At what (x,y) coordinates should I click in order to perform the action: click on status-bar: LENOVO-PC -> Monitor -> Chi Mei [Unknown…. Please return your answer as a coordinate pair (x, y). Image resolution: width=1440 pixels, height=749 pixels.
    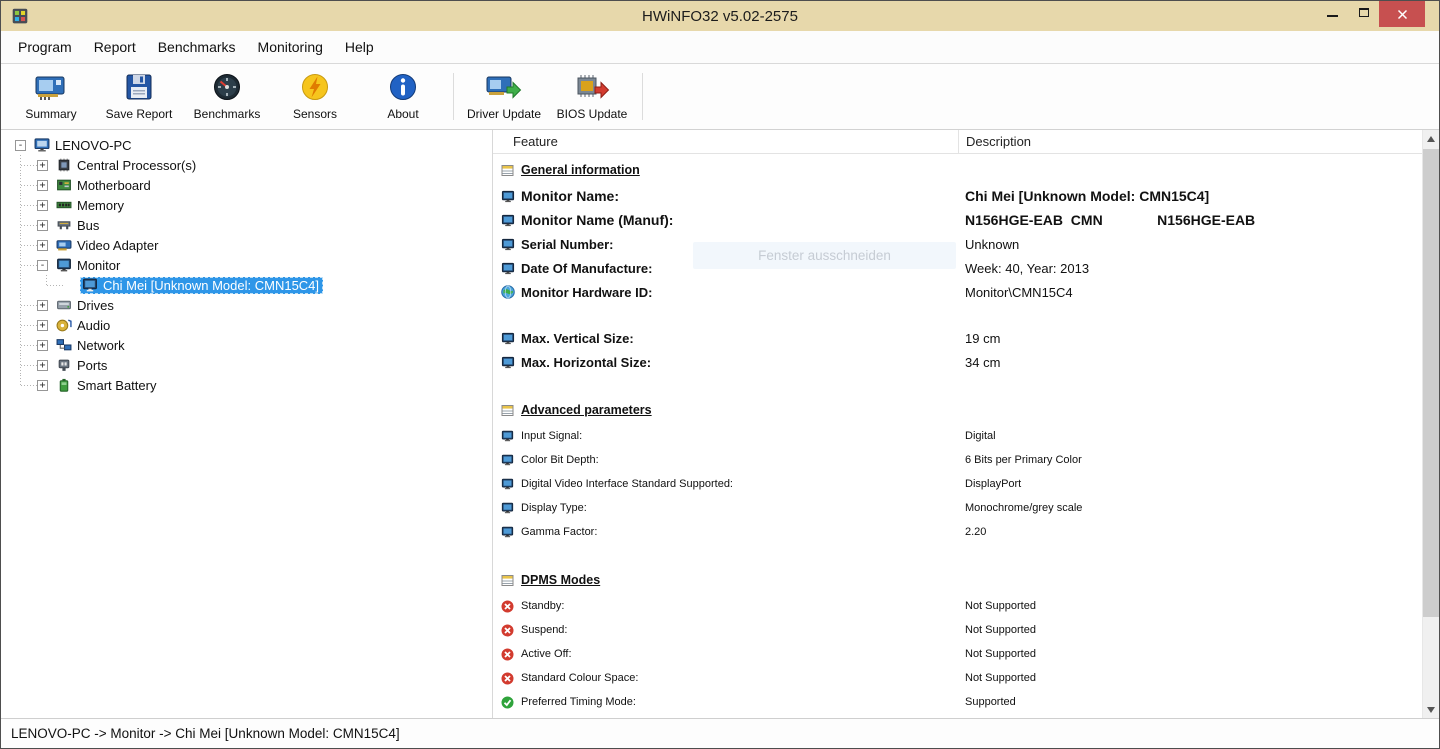
    Looking at the image, I should click on (720, 733).